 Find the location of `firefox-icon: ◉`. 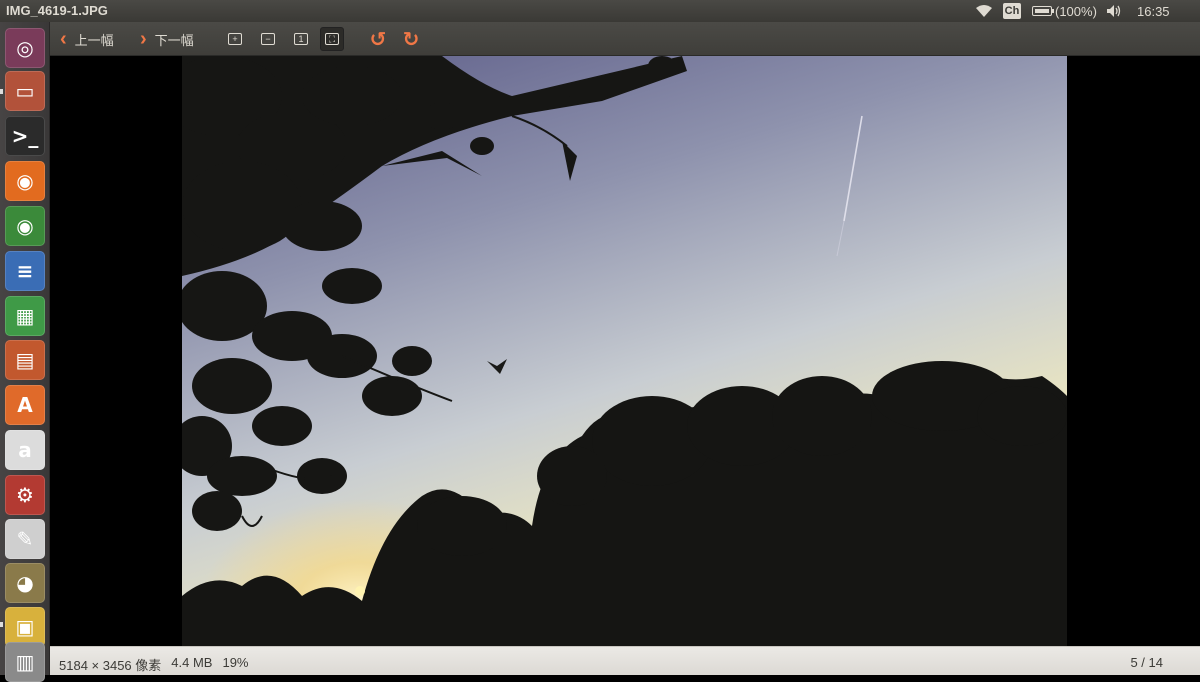

firefox-icon: ◉ is located at coordinates (25, 181).